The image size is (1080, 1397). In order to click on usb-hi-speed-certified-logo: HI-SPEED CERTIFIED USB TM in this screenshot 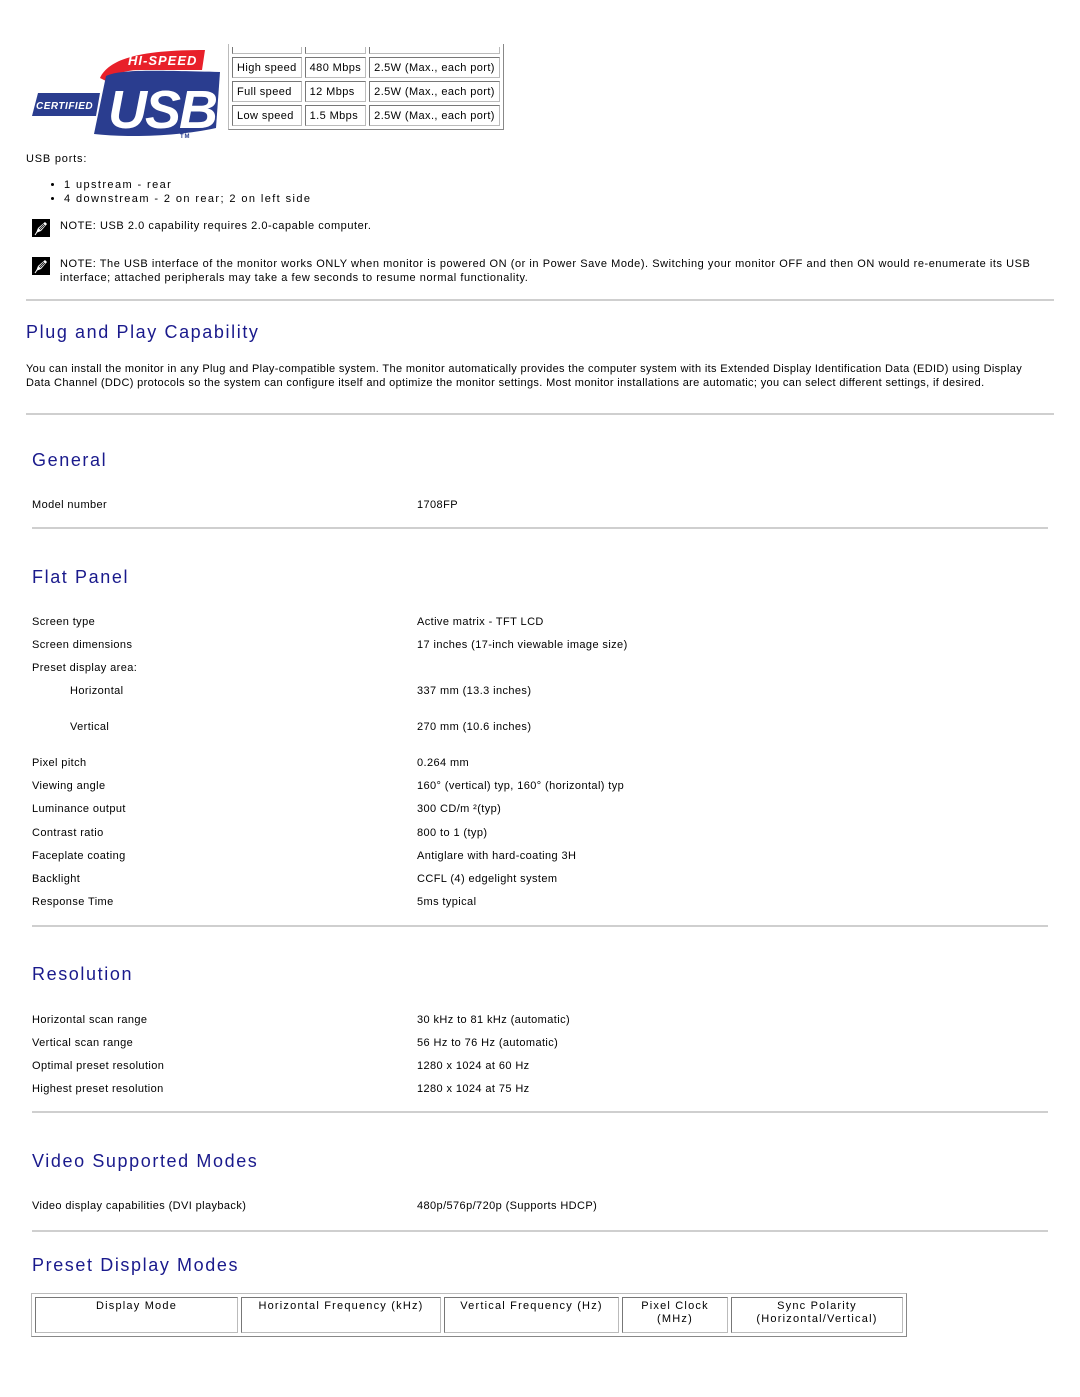, I will do `click(125, 94)`.